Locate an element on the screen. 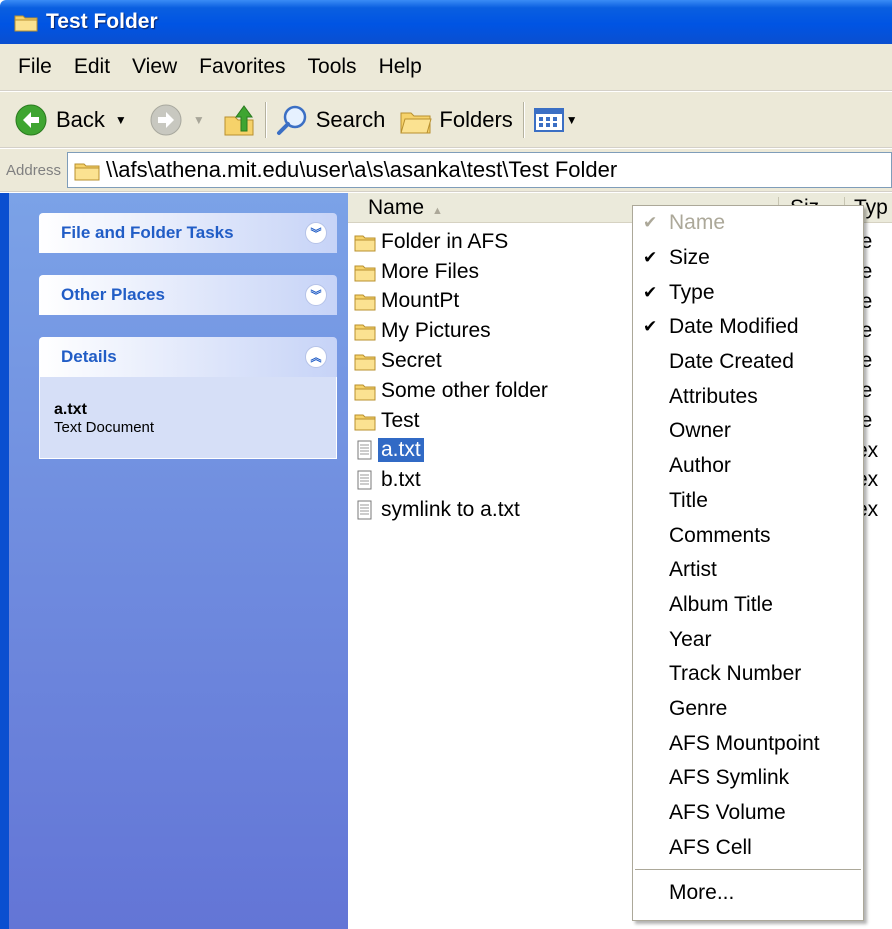 The image size is (892, 929). file-name: symlink to a.txt is located at coordinates (450, 510).